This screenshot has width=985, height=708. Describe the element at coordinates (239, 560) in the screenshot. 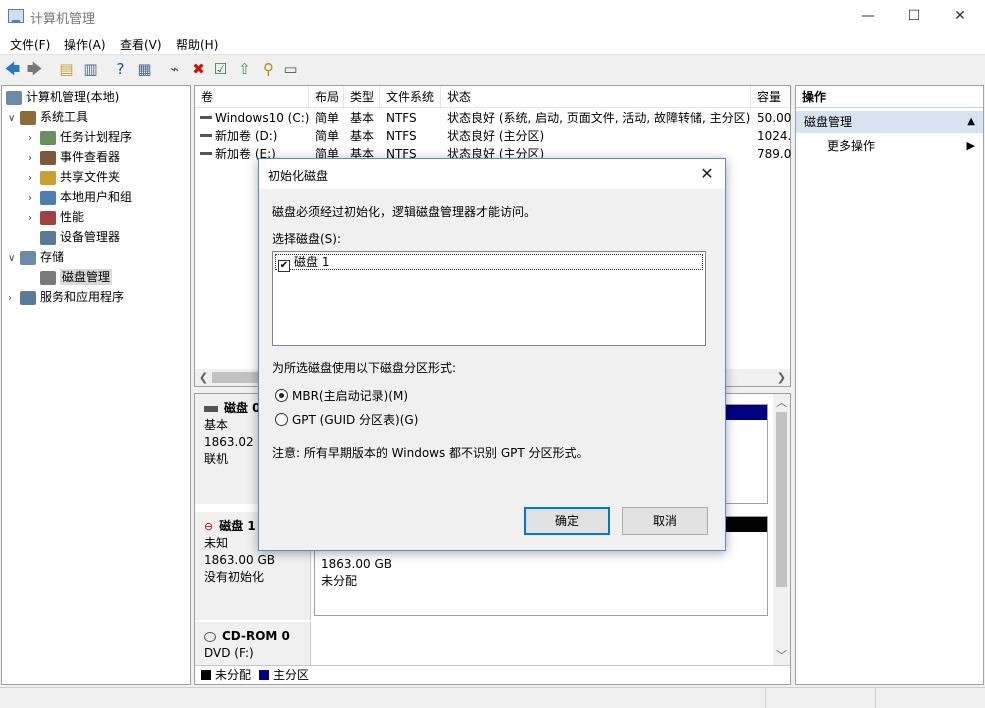

I see `disk-size: 1863.00 GB` at that location.